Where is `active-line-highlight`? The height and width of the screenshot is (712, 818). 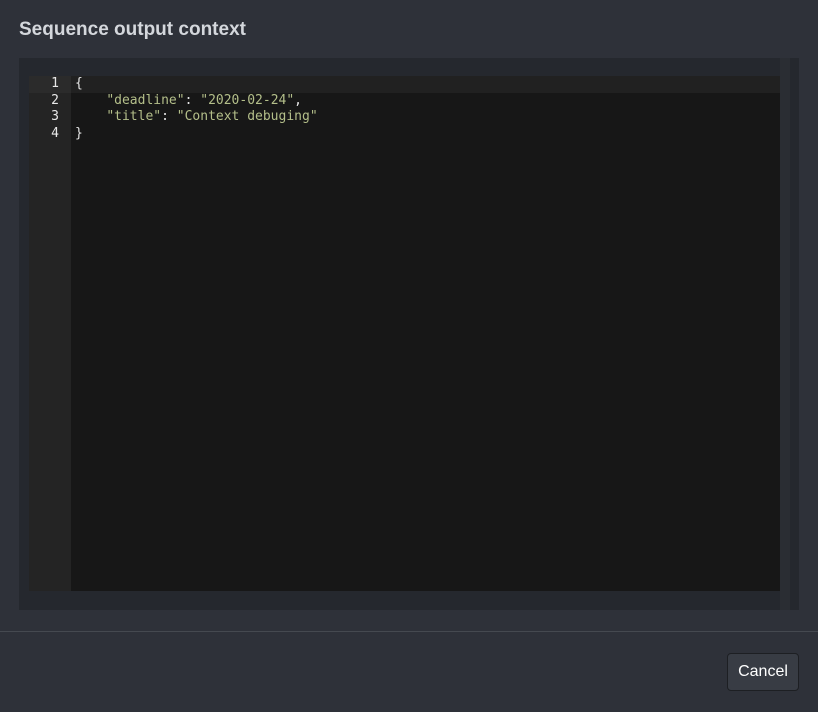 active-line-highlight is located at coordinates (404, 84).